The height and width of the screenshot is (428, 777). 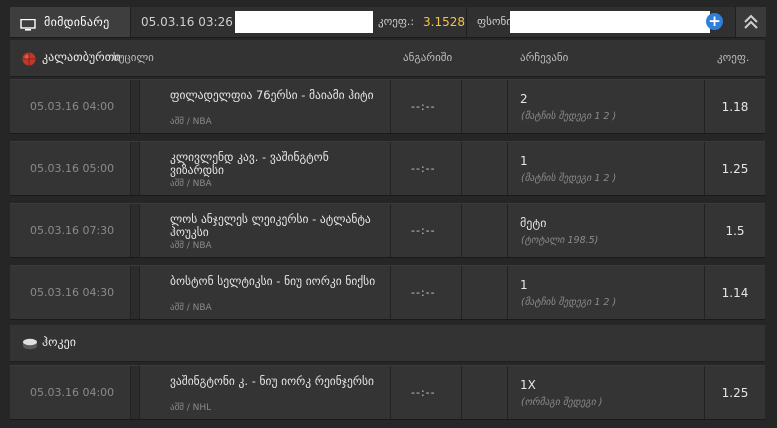 What do you see at coordinates (191, 408) in the screenshot?
I see `event-league: აშშ / NHL` at bounding box center [191, 408].